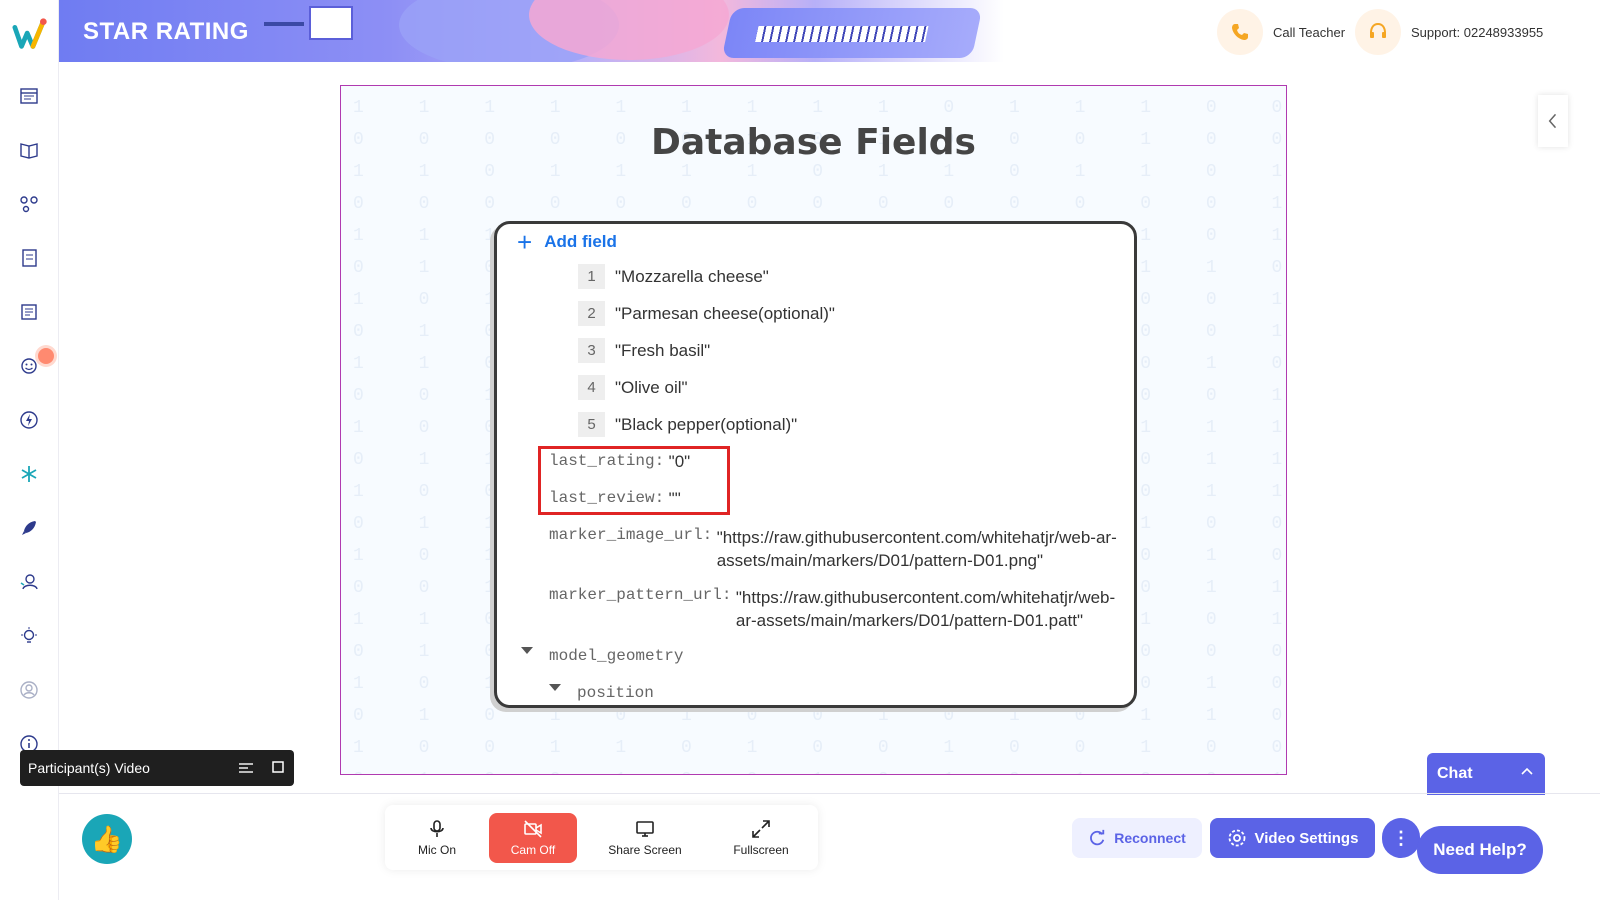  I want to click on node-label: model_geometry, so click(616, 656).